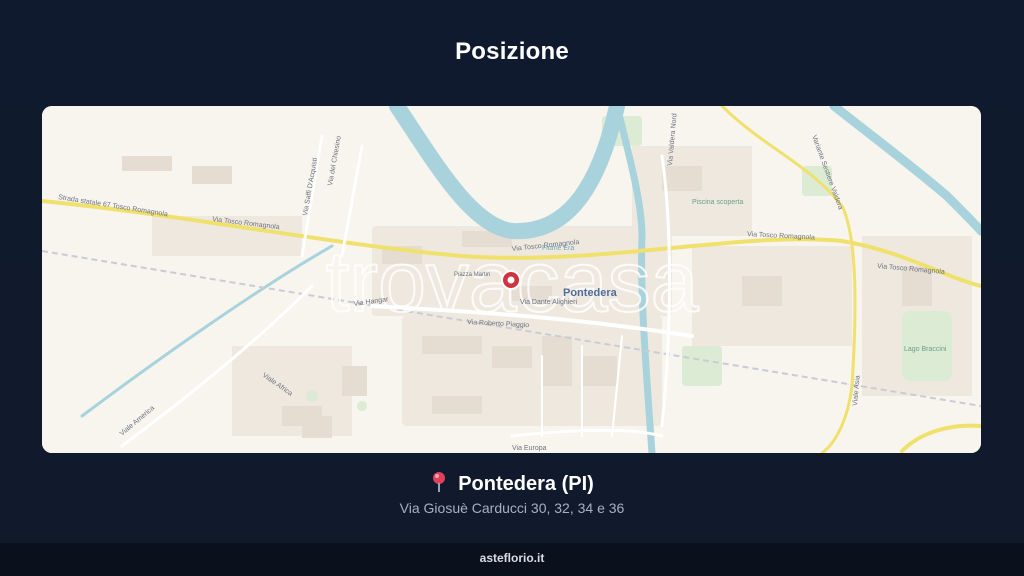 The height and width of the screenshot is (576, 1024). I want to click on location-marker-icon, so click(511, 280).